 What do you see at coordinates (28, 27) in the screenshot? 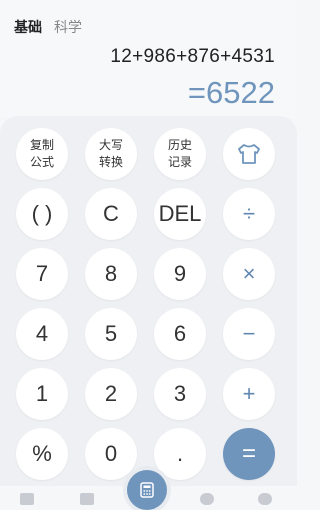
I see `tab-basic: 基础` at bounding box center [28, 27].